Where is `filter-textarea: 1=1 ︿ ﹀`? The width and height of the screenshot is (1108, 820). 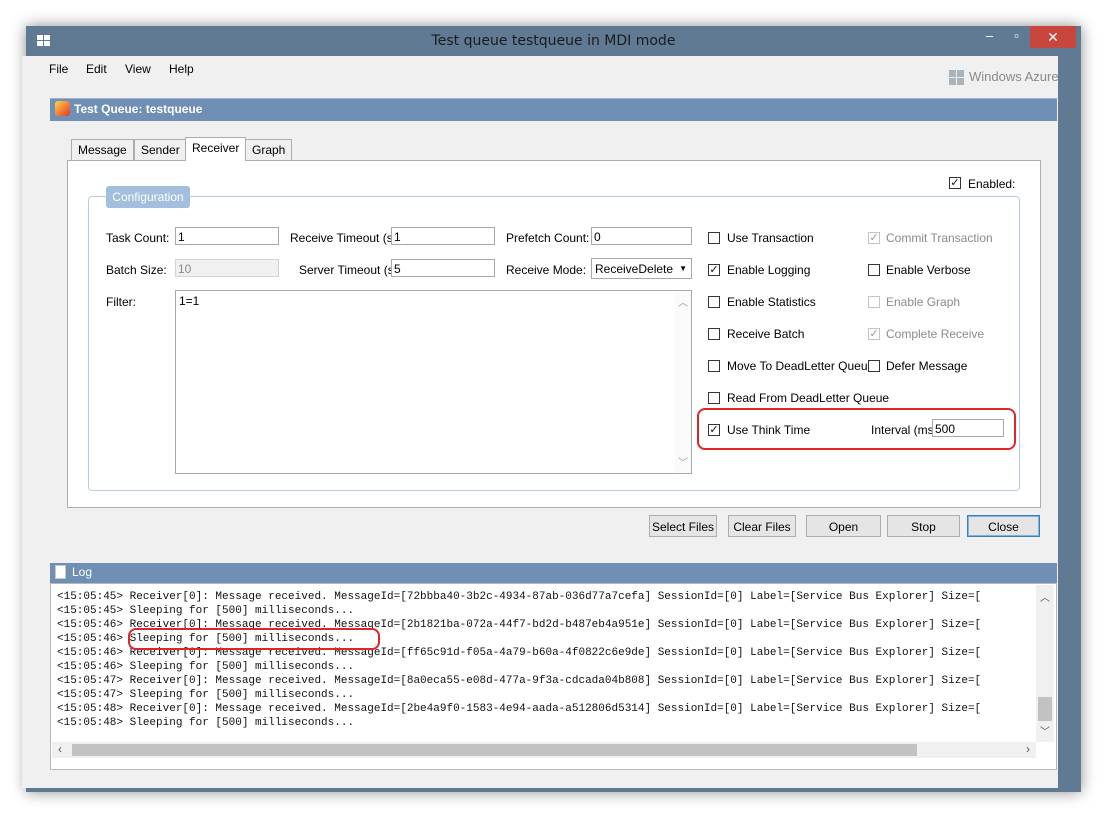
filter-textarea: 1=1 ︿ ﹀ is located at coordinates (433, 382).